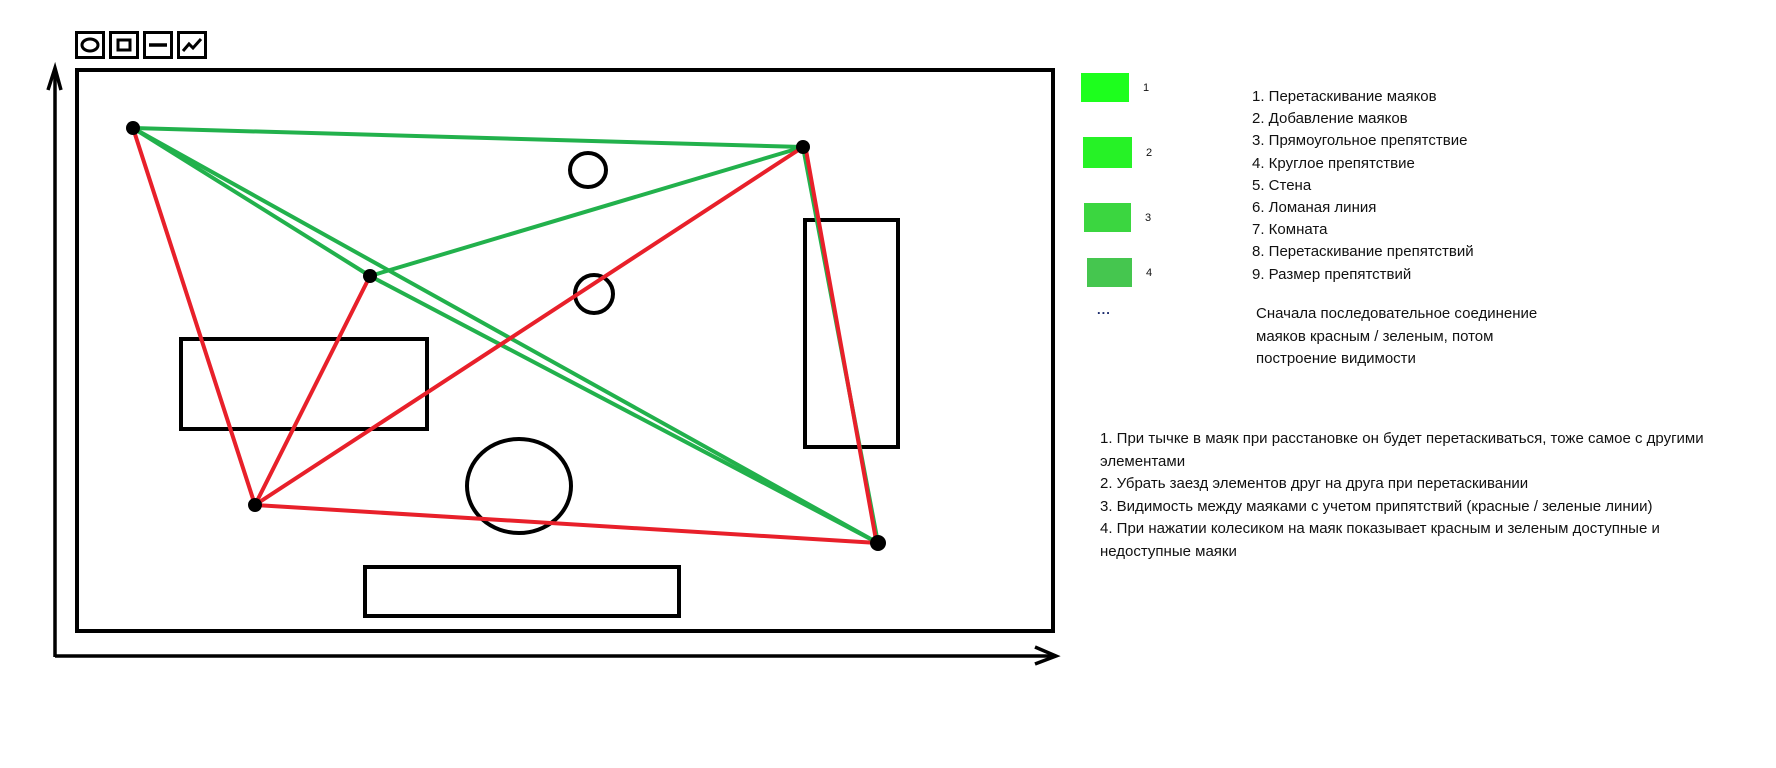 Image resolution: width=1776 pixels, height=768 pixels. I want to click on swatch-label: 4, so click(1149, 272).